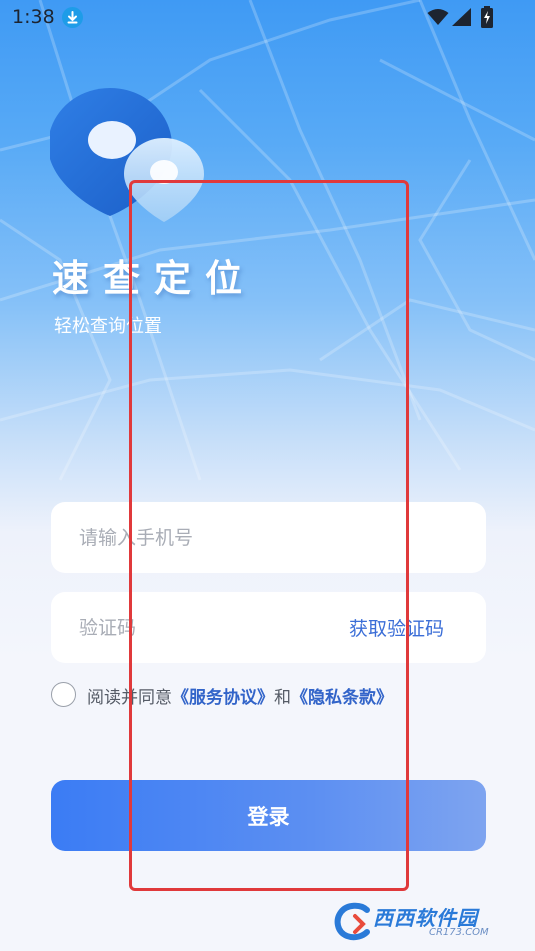 Image resolution: width=535 pixels, height=951 pixels. What do you see at coordinates (352, 921) in the screenshot?
I see `watermark-logo-icon` at bounding box center [352, 921].